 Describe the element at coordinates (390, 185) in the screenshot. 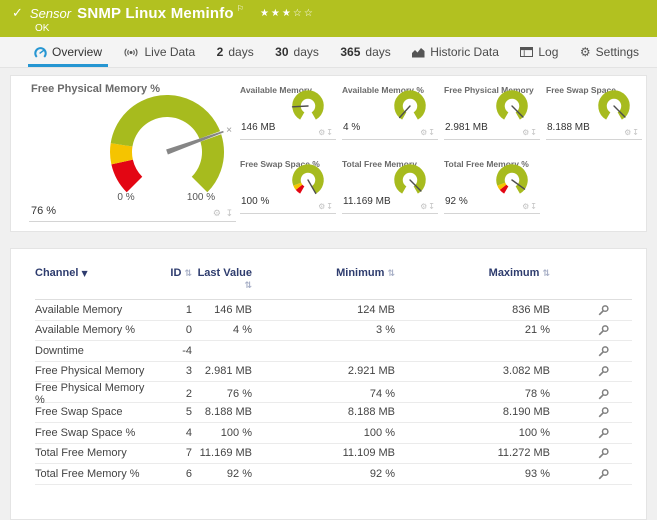

I see `gauge-tile-total-free-memory: Total Free Memory 11.169 MB ⚙↧` at that location.